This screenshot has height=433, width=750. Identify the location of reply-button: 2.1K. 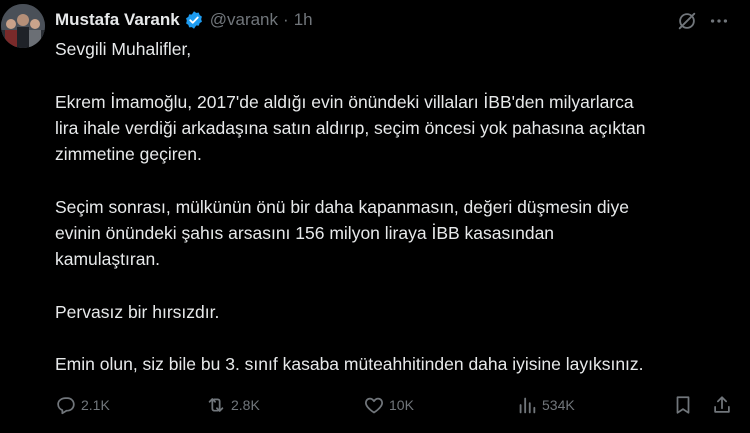
(82, 405).